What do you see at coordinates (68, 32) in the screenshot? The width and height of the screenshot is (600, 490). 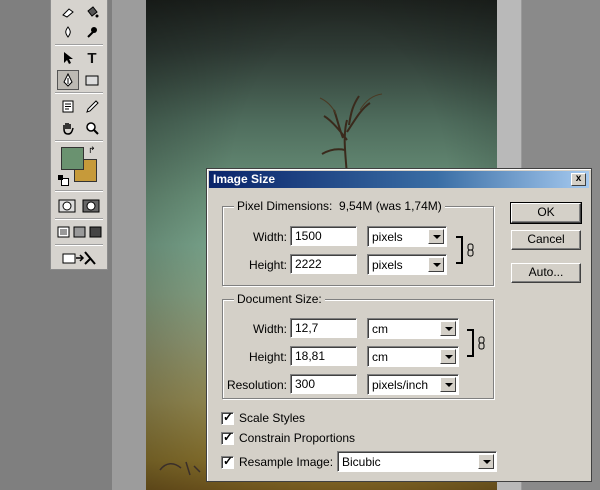 I see `blur-icon` at bounding box center [68, 32].